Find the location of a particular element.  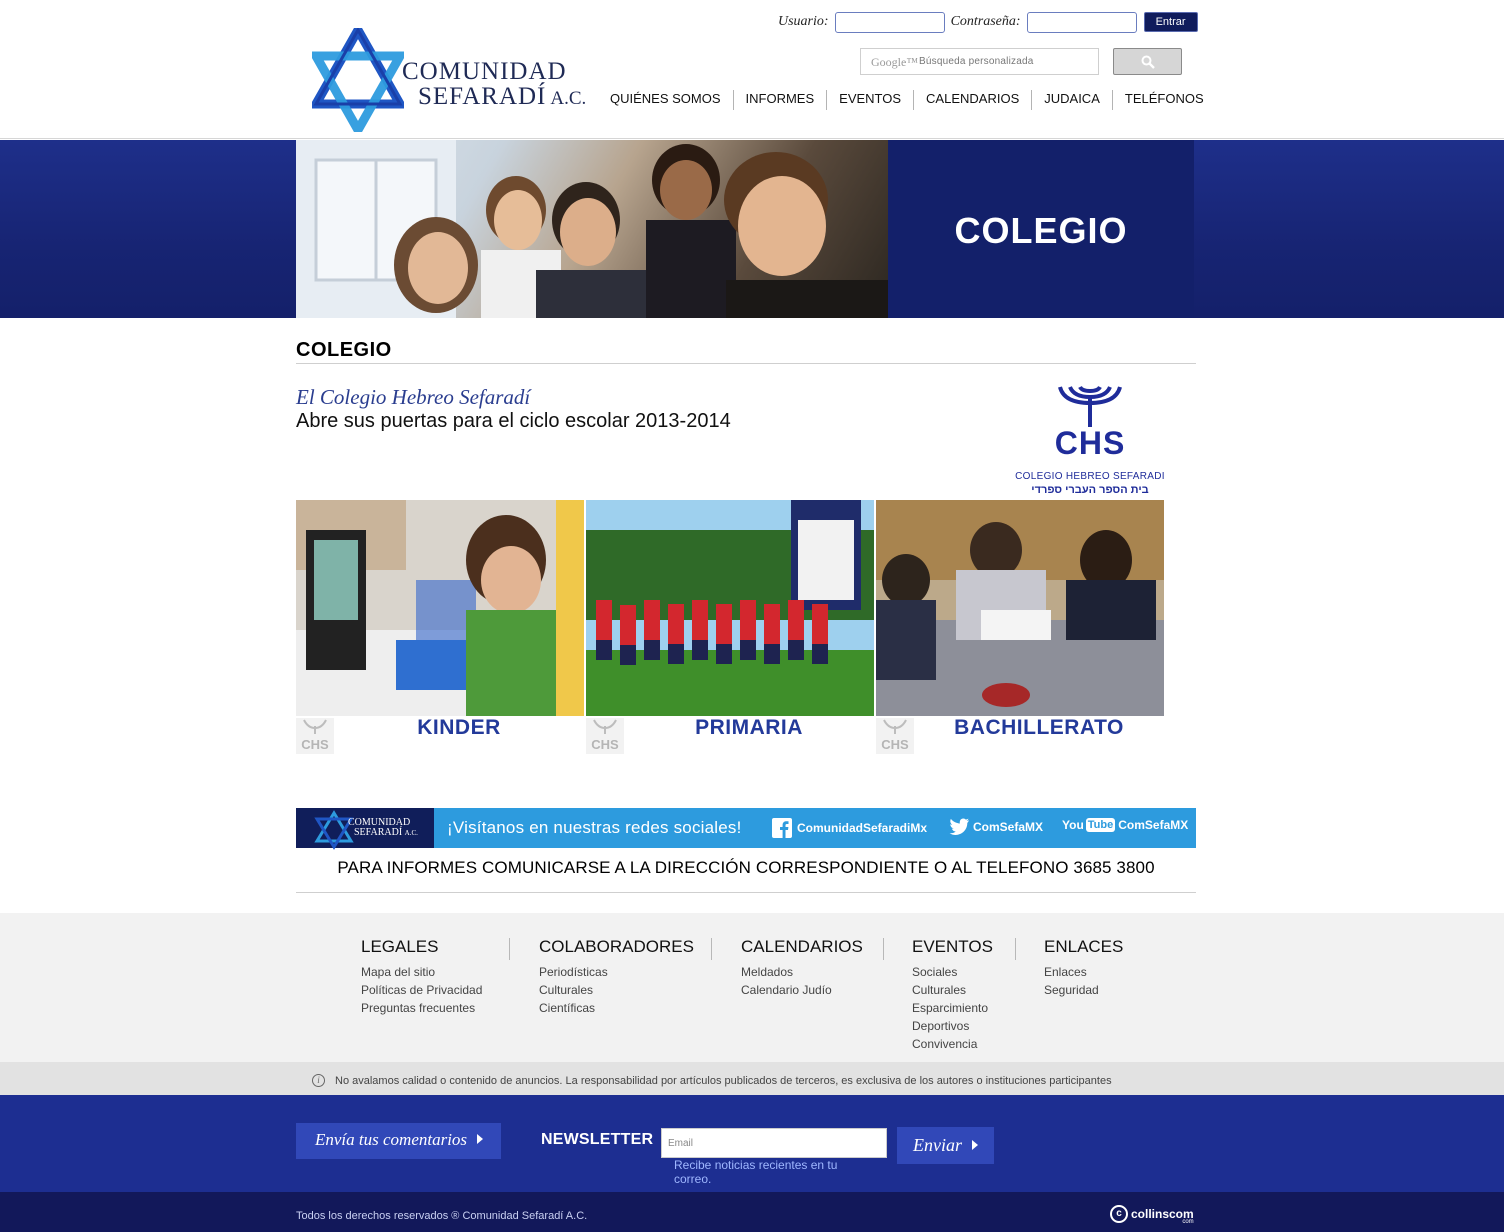

nav-judaica: JUDAICA is located at coordinates (1072, 100).